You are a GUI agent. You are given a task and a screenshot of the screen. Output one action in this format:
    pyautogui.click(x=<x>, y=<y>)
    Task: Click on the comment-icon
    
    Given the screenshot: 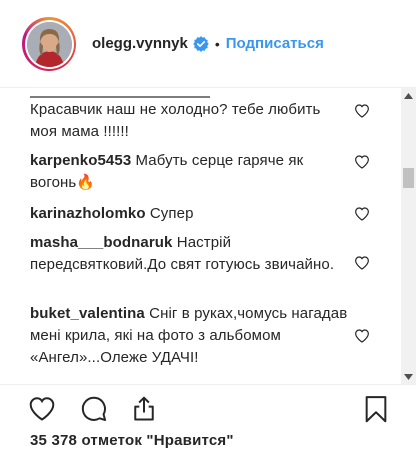 What is the action you would take?
    pyautogui.click(x=94, y=409)
    